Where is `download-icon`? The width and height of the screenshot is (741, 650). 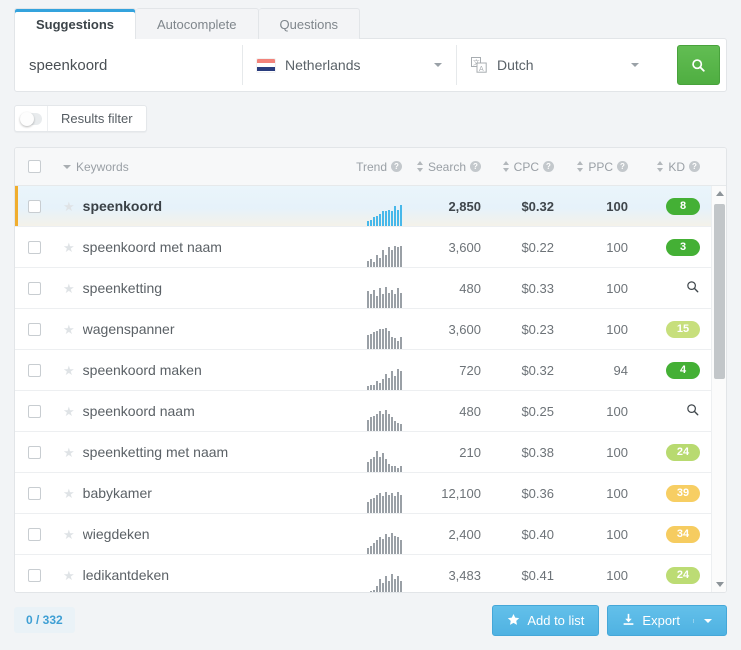 download-icon is located at coordinates (628, 621).